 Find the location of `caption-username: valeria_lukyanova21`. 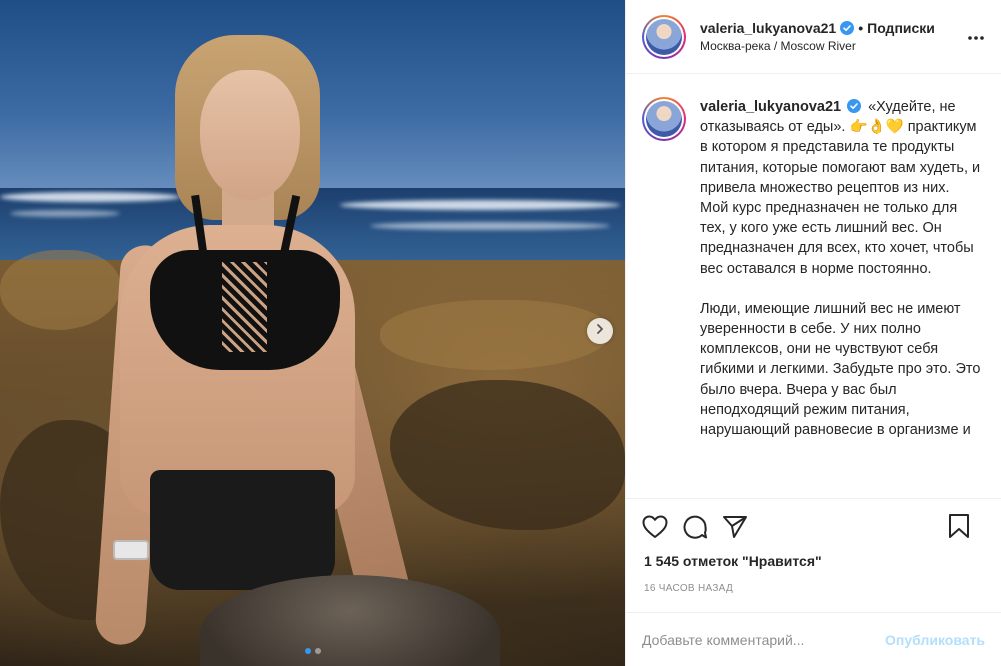

caption-username: valeria_lukyanova21 is located at coordinates (770, 107).